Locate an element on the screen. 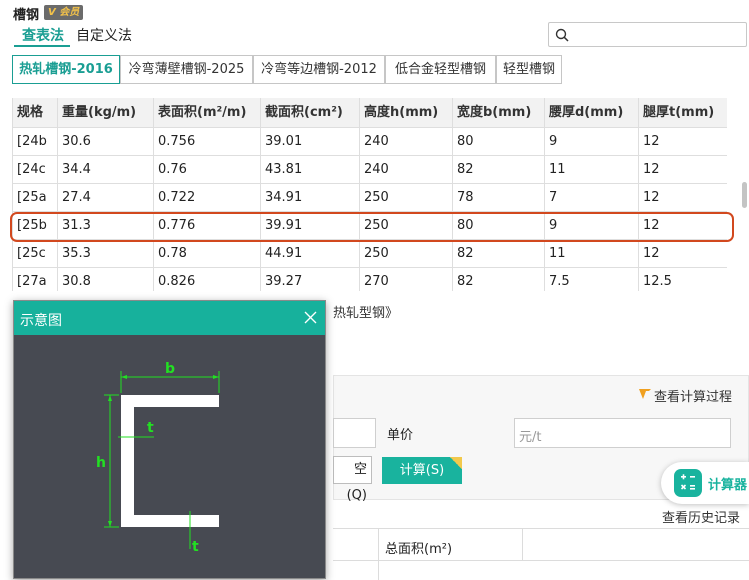 This screenshot has width=749, height=580. column-header: 腿厚t(mm) is located at coordinates (683, 113).